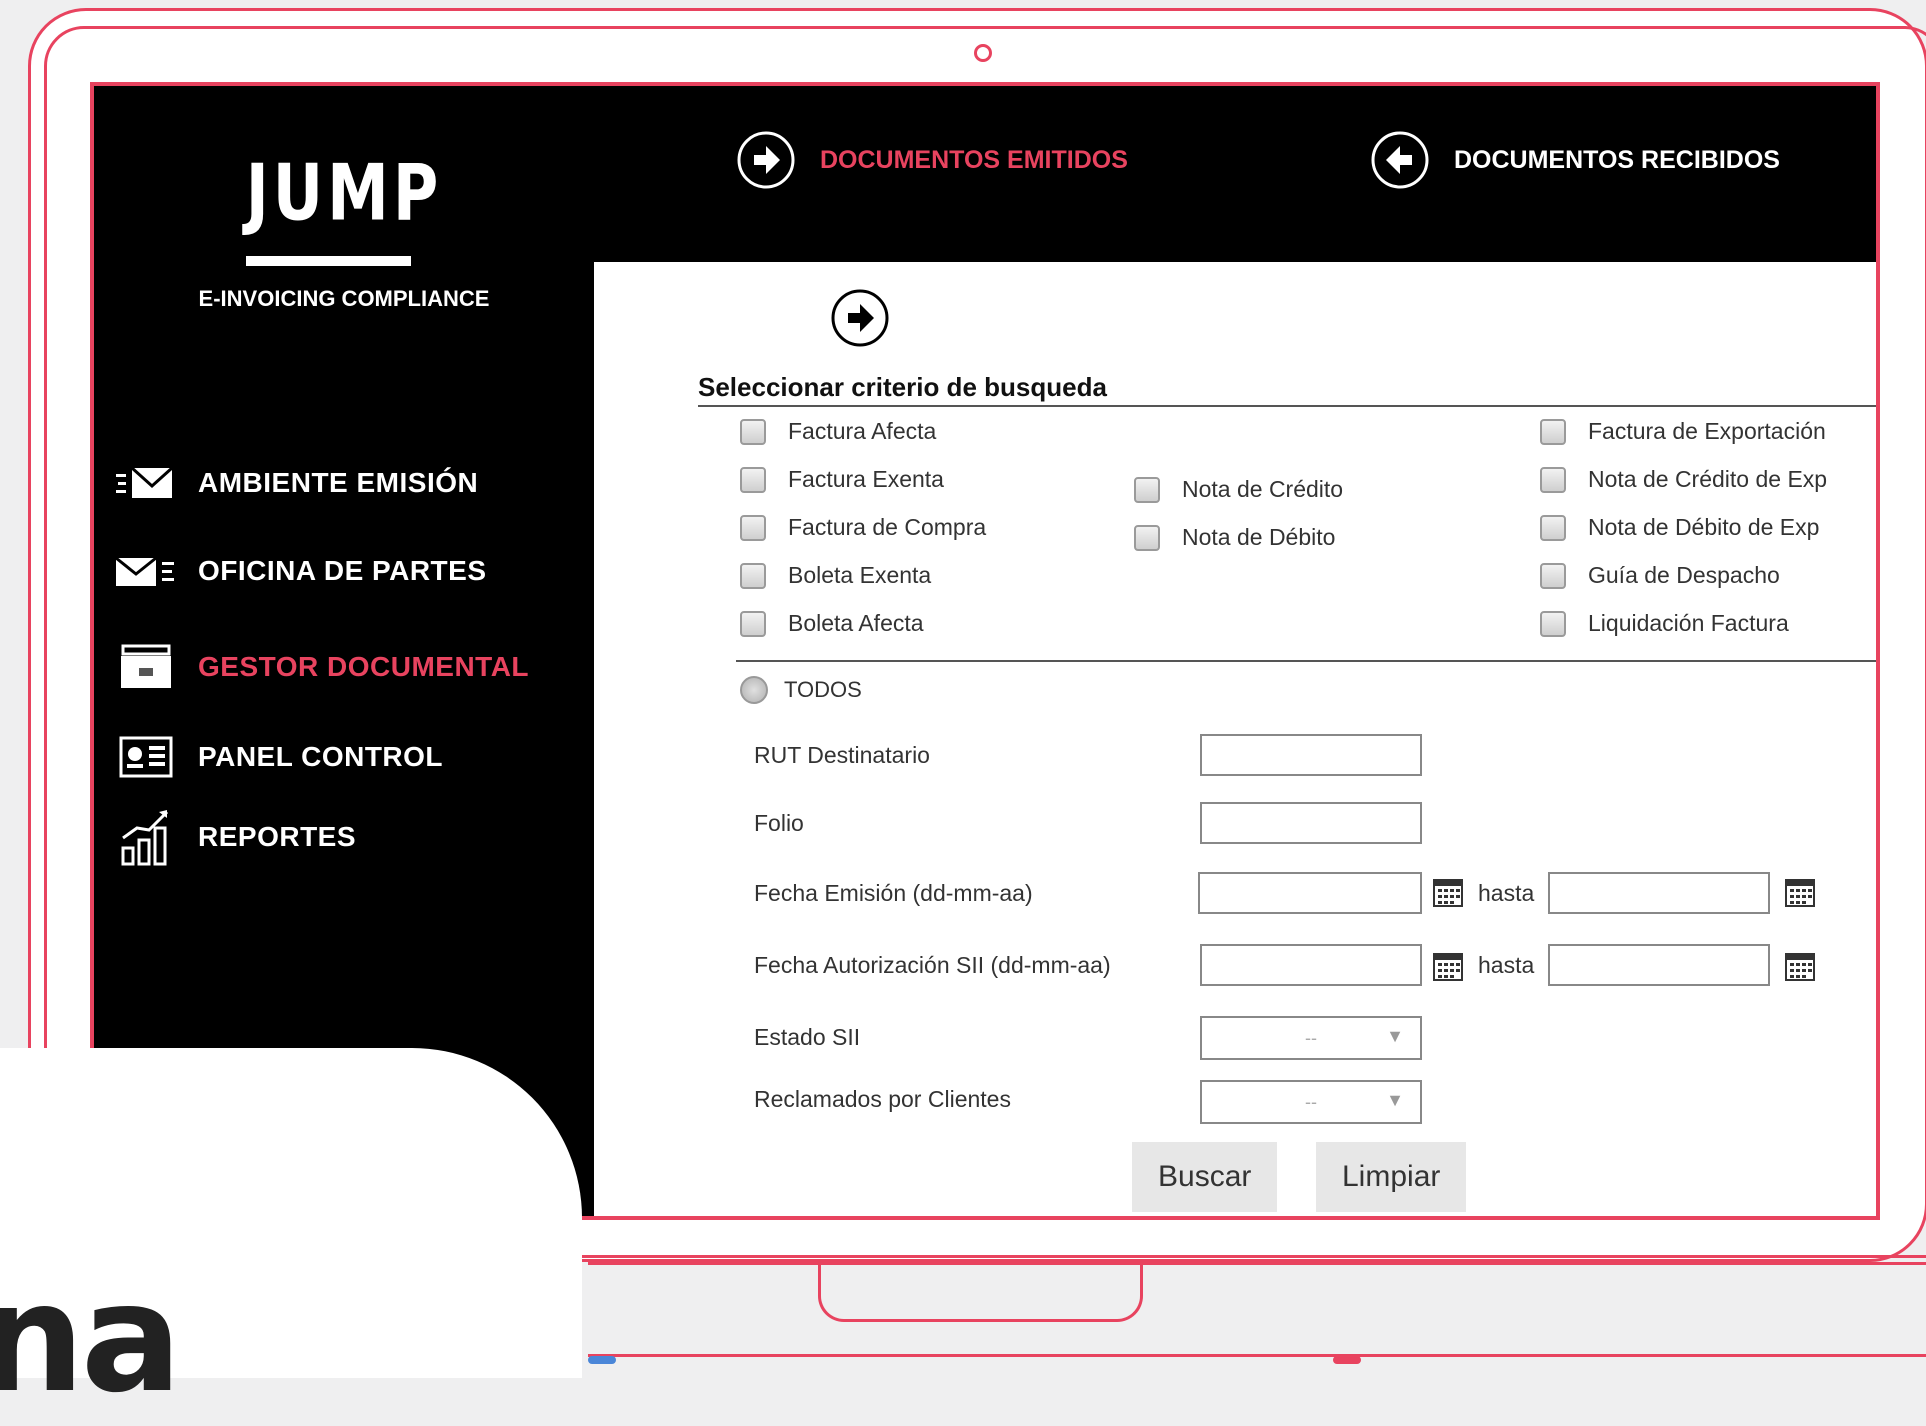  I want to click on tagline: E-INVOICING COMPLIANCE, so click(344, 298).